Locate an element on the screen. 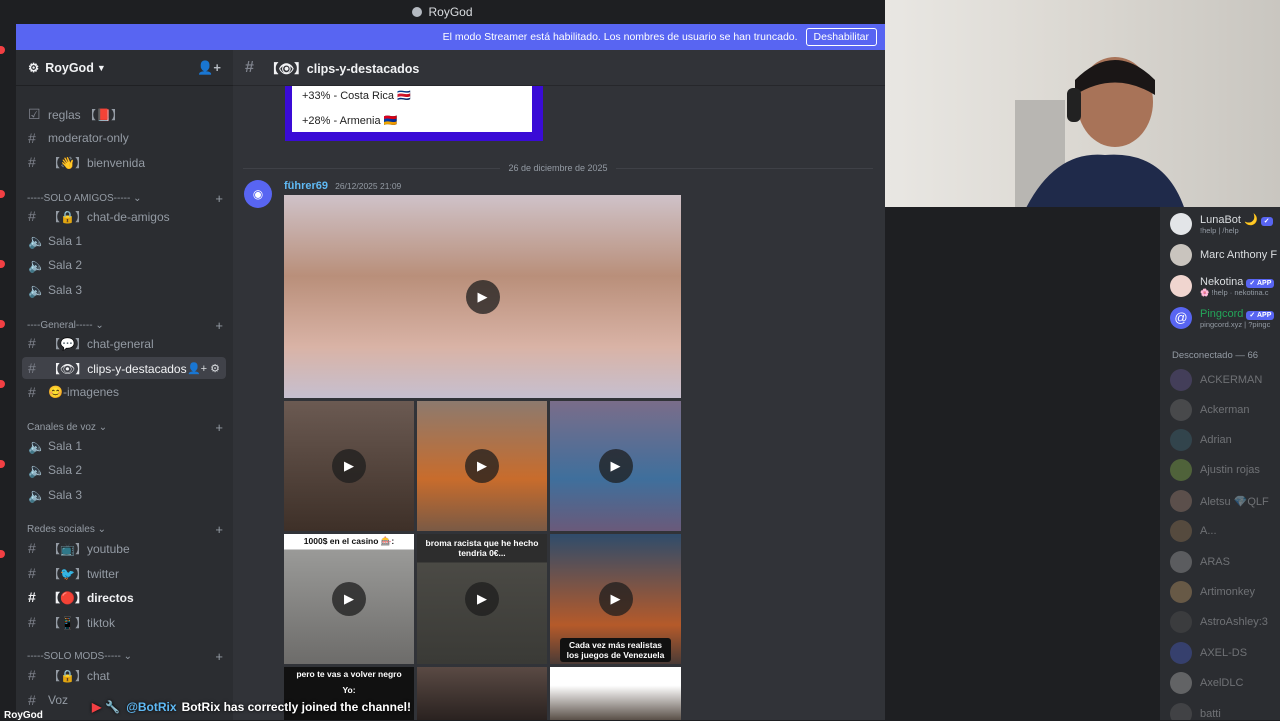  discord-icon: ◉ is located at coordinates (258, 194).